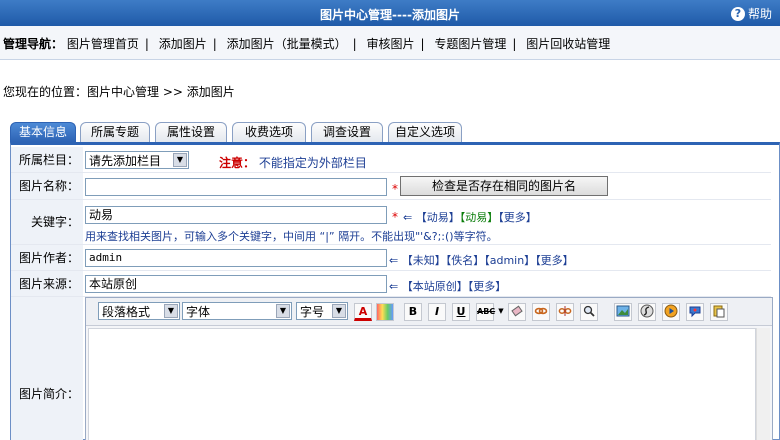 This screenshot has width=780, height=440. I want to click on breadcrumb: 您现在的位置：图片中心管理 >> 添加图片, so click(119, 92).